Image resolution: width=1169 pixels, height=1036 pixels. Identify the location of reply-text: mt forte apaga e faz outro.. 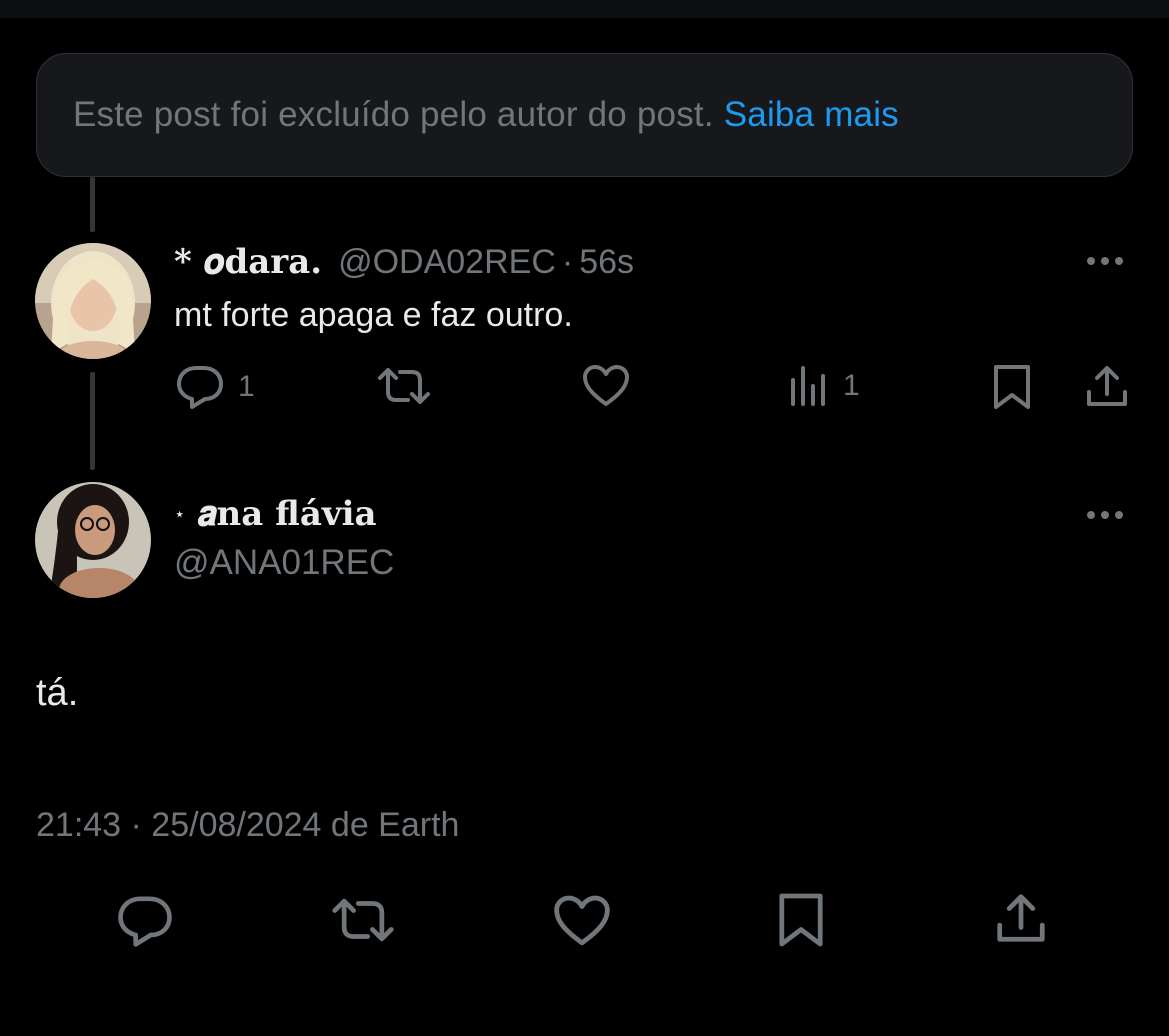
(373, 315).